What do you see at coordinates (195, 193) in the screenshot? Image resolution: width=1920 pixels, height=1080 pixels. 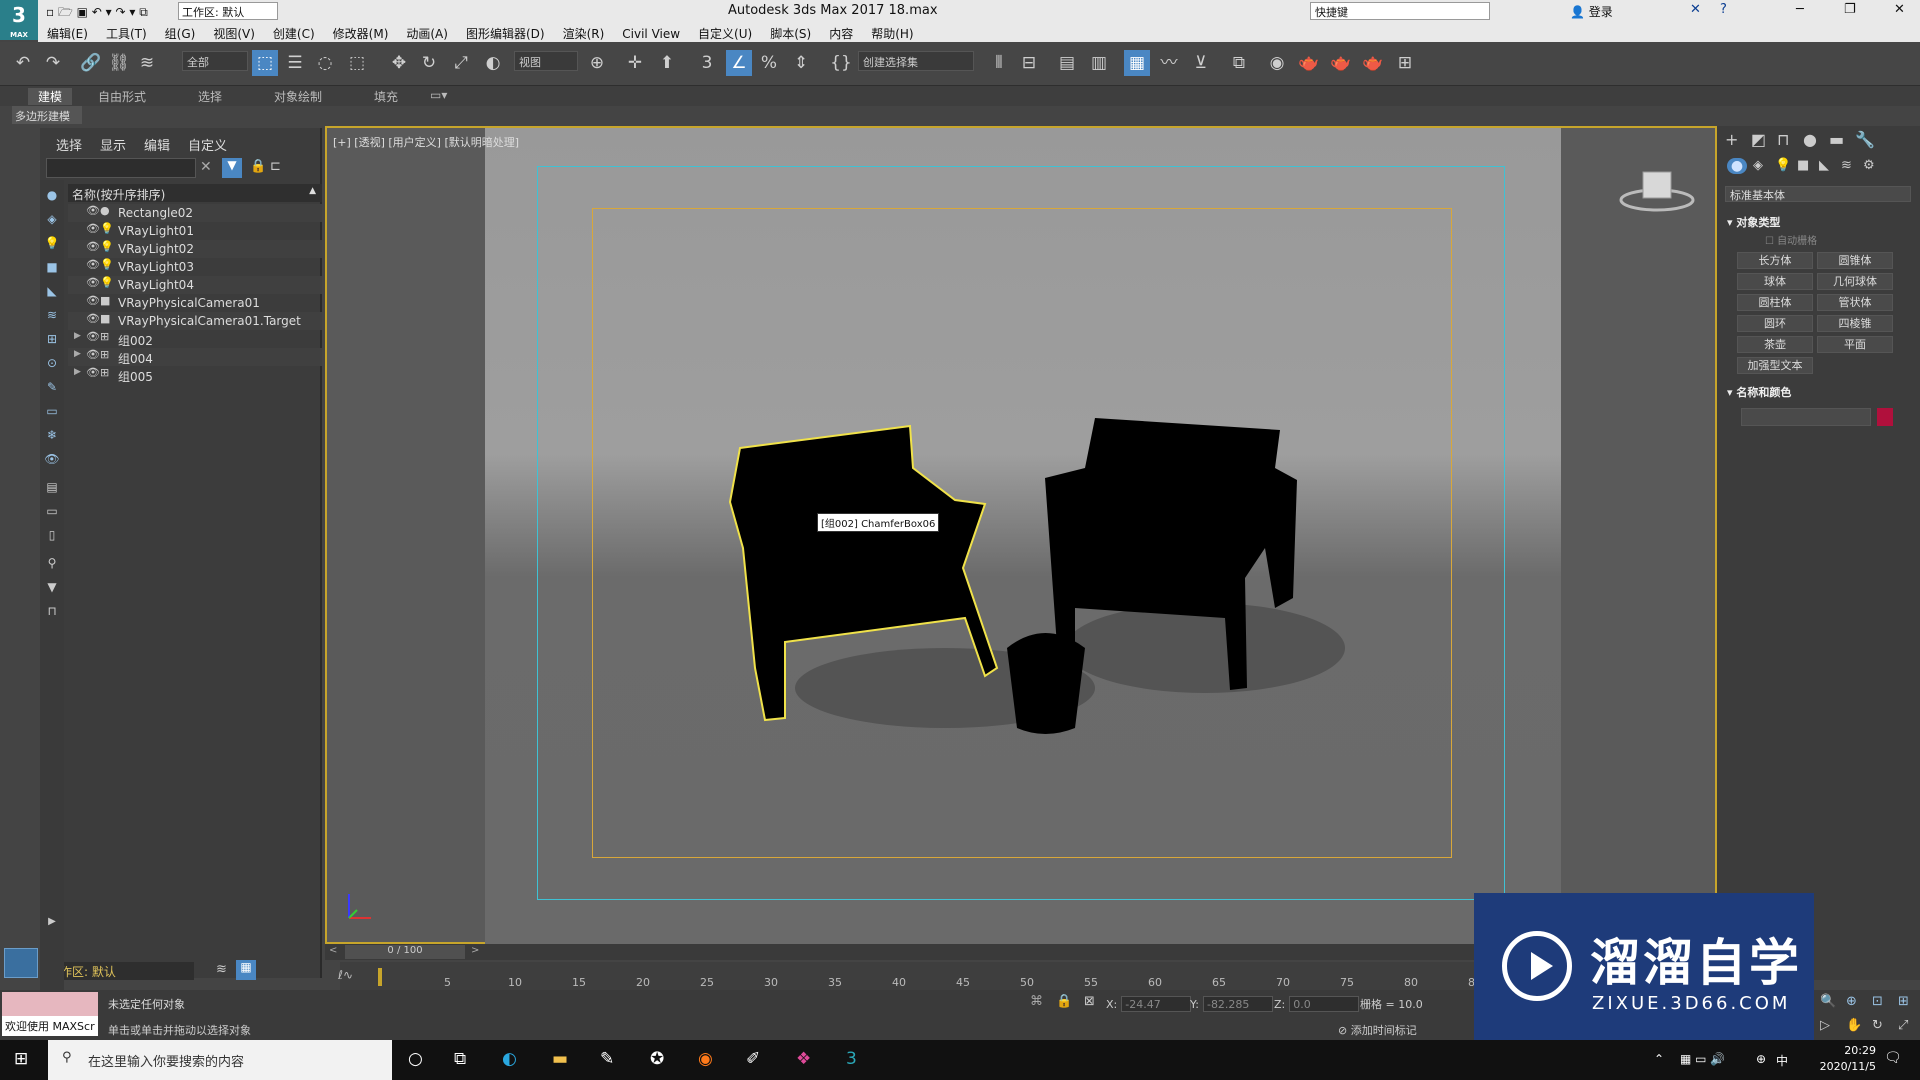 I see `column-header: 名称(按升序排序) ▲` at bounding box center [195, 193].